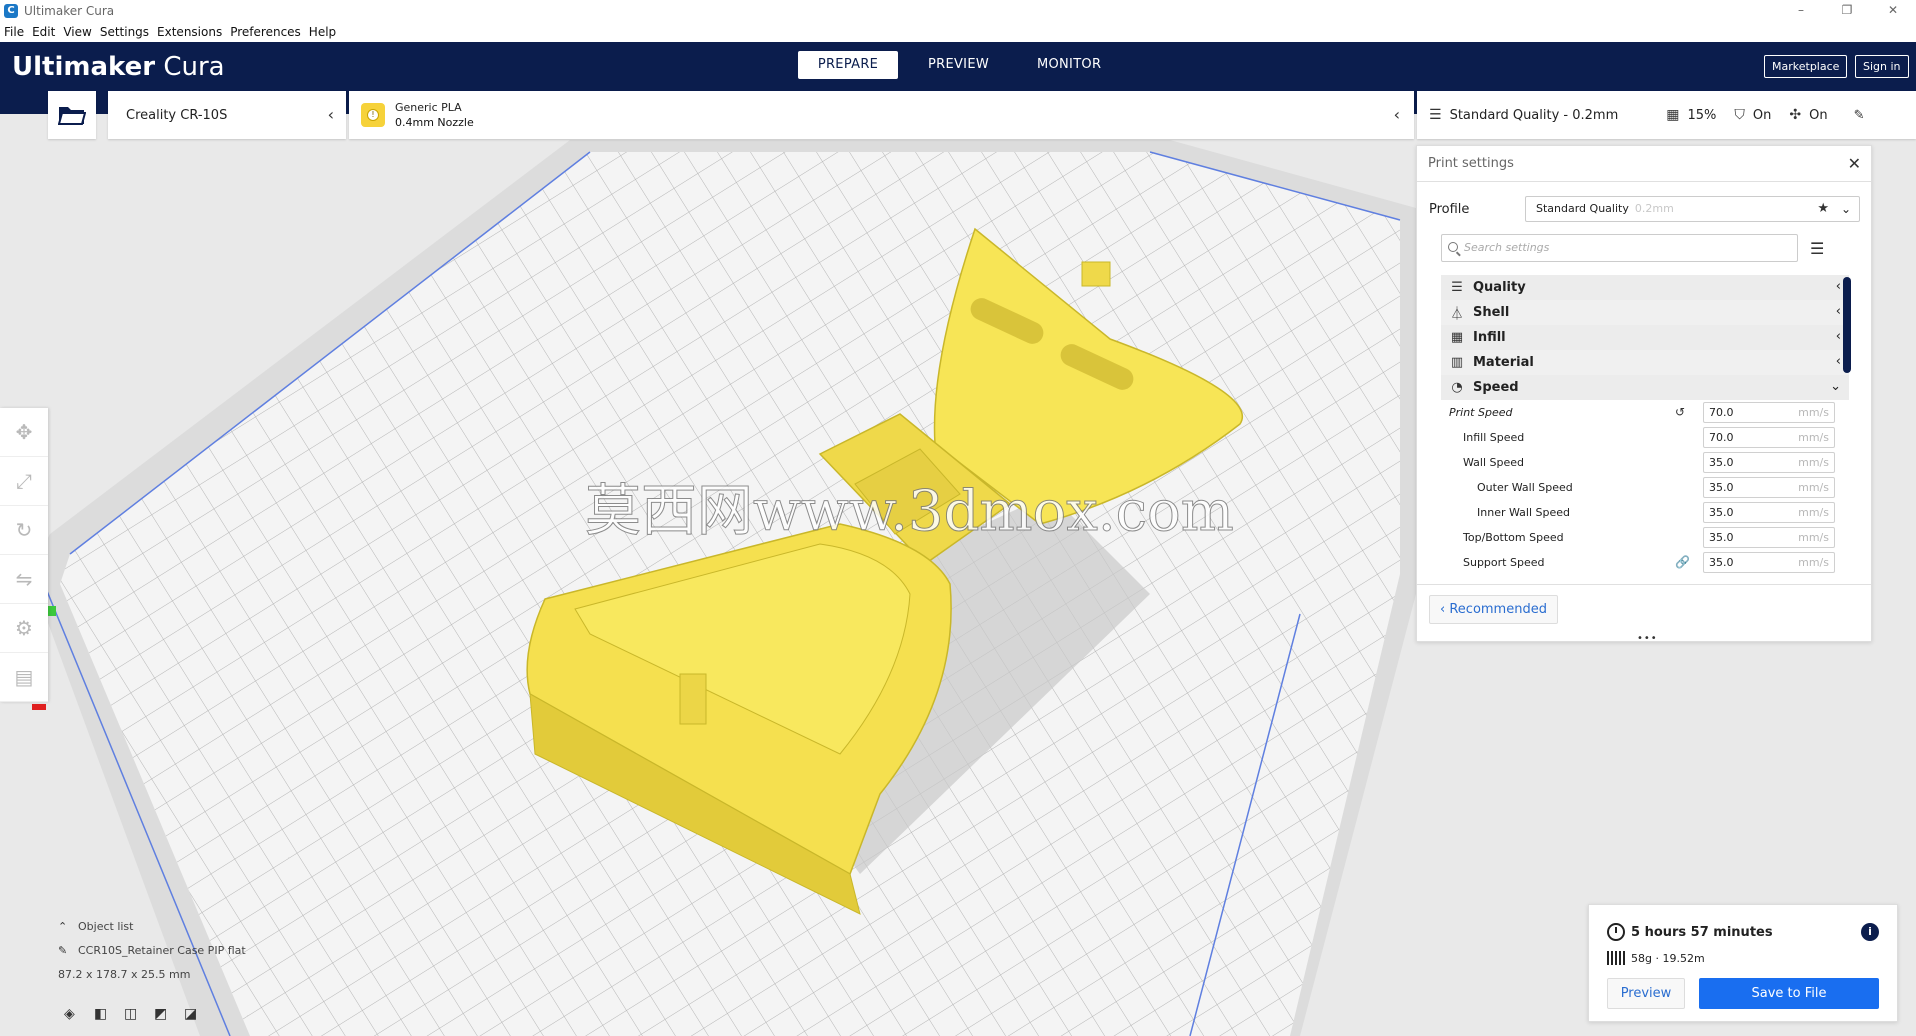 The height and width of the screenshot is (1036, 1916). Describe the element at coordinates (1690, 932) in the screenshot. I see `print-time: 5 hours 57 minutes` at that location.